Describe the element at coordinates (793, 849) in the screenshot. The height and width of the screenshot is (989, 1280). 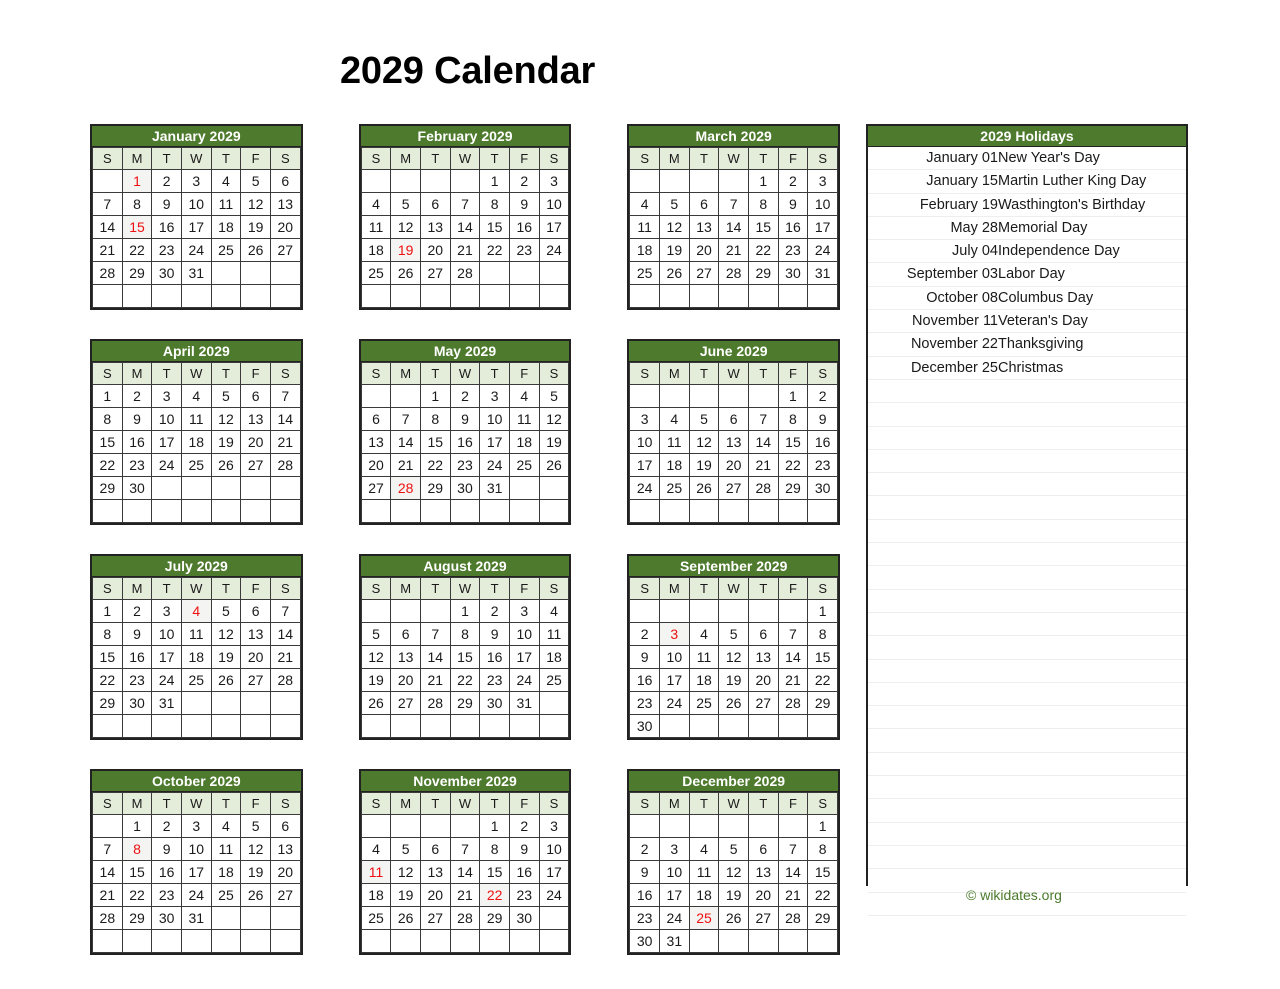
I see `day-cell: 7` at that location.